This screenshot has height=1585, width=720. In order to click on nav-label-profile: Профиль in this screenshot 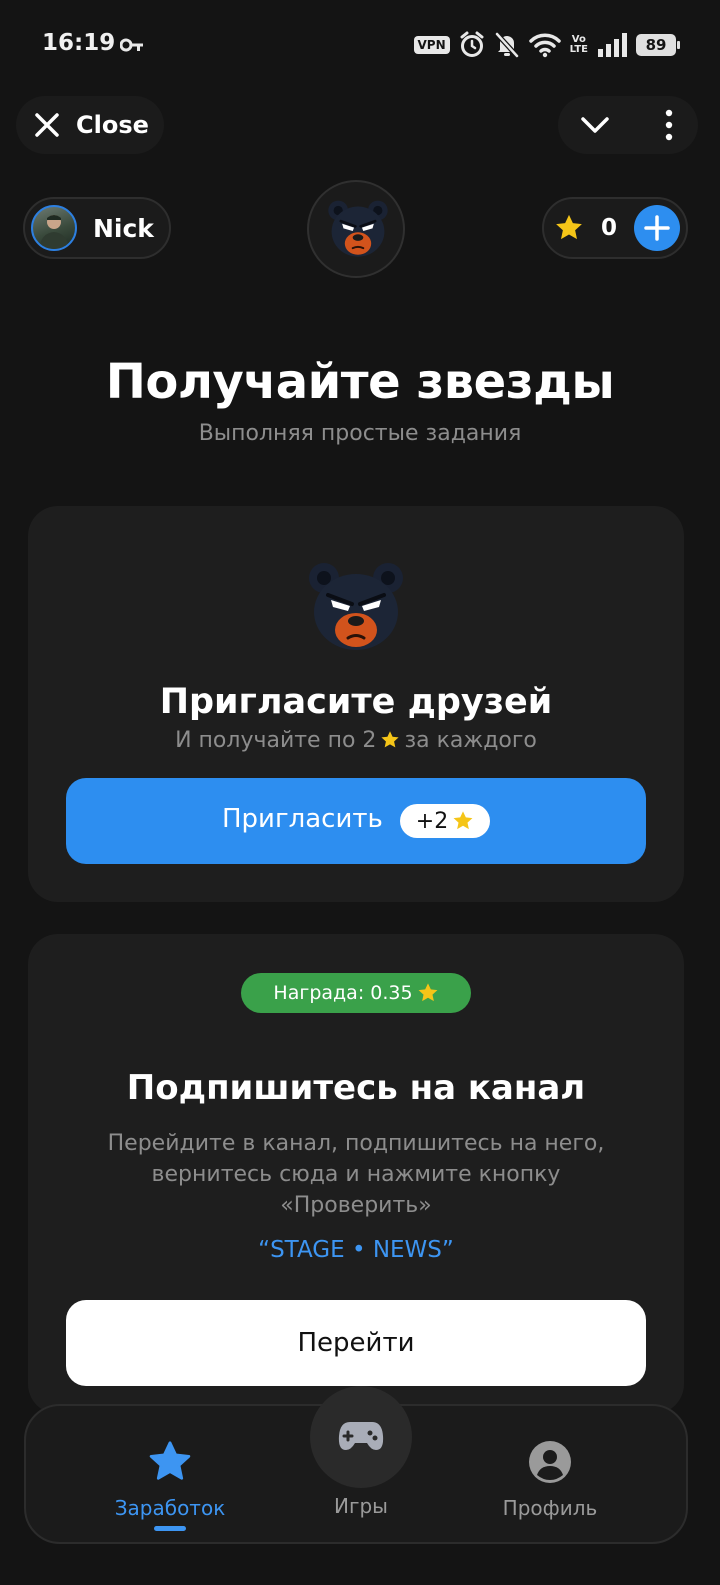, I will do `click(550, 1508)`.